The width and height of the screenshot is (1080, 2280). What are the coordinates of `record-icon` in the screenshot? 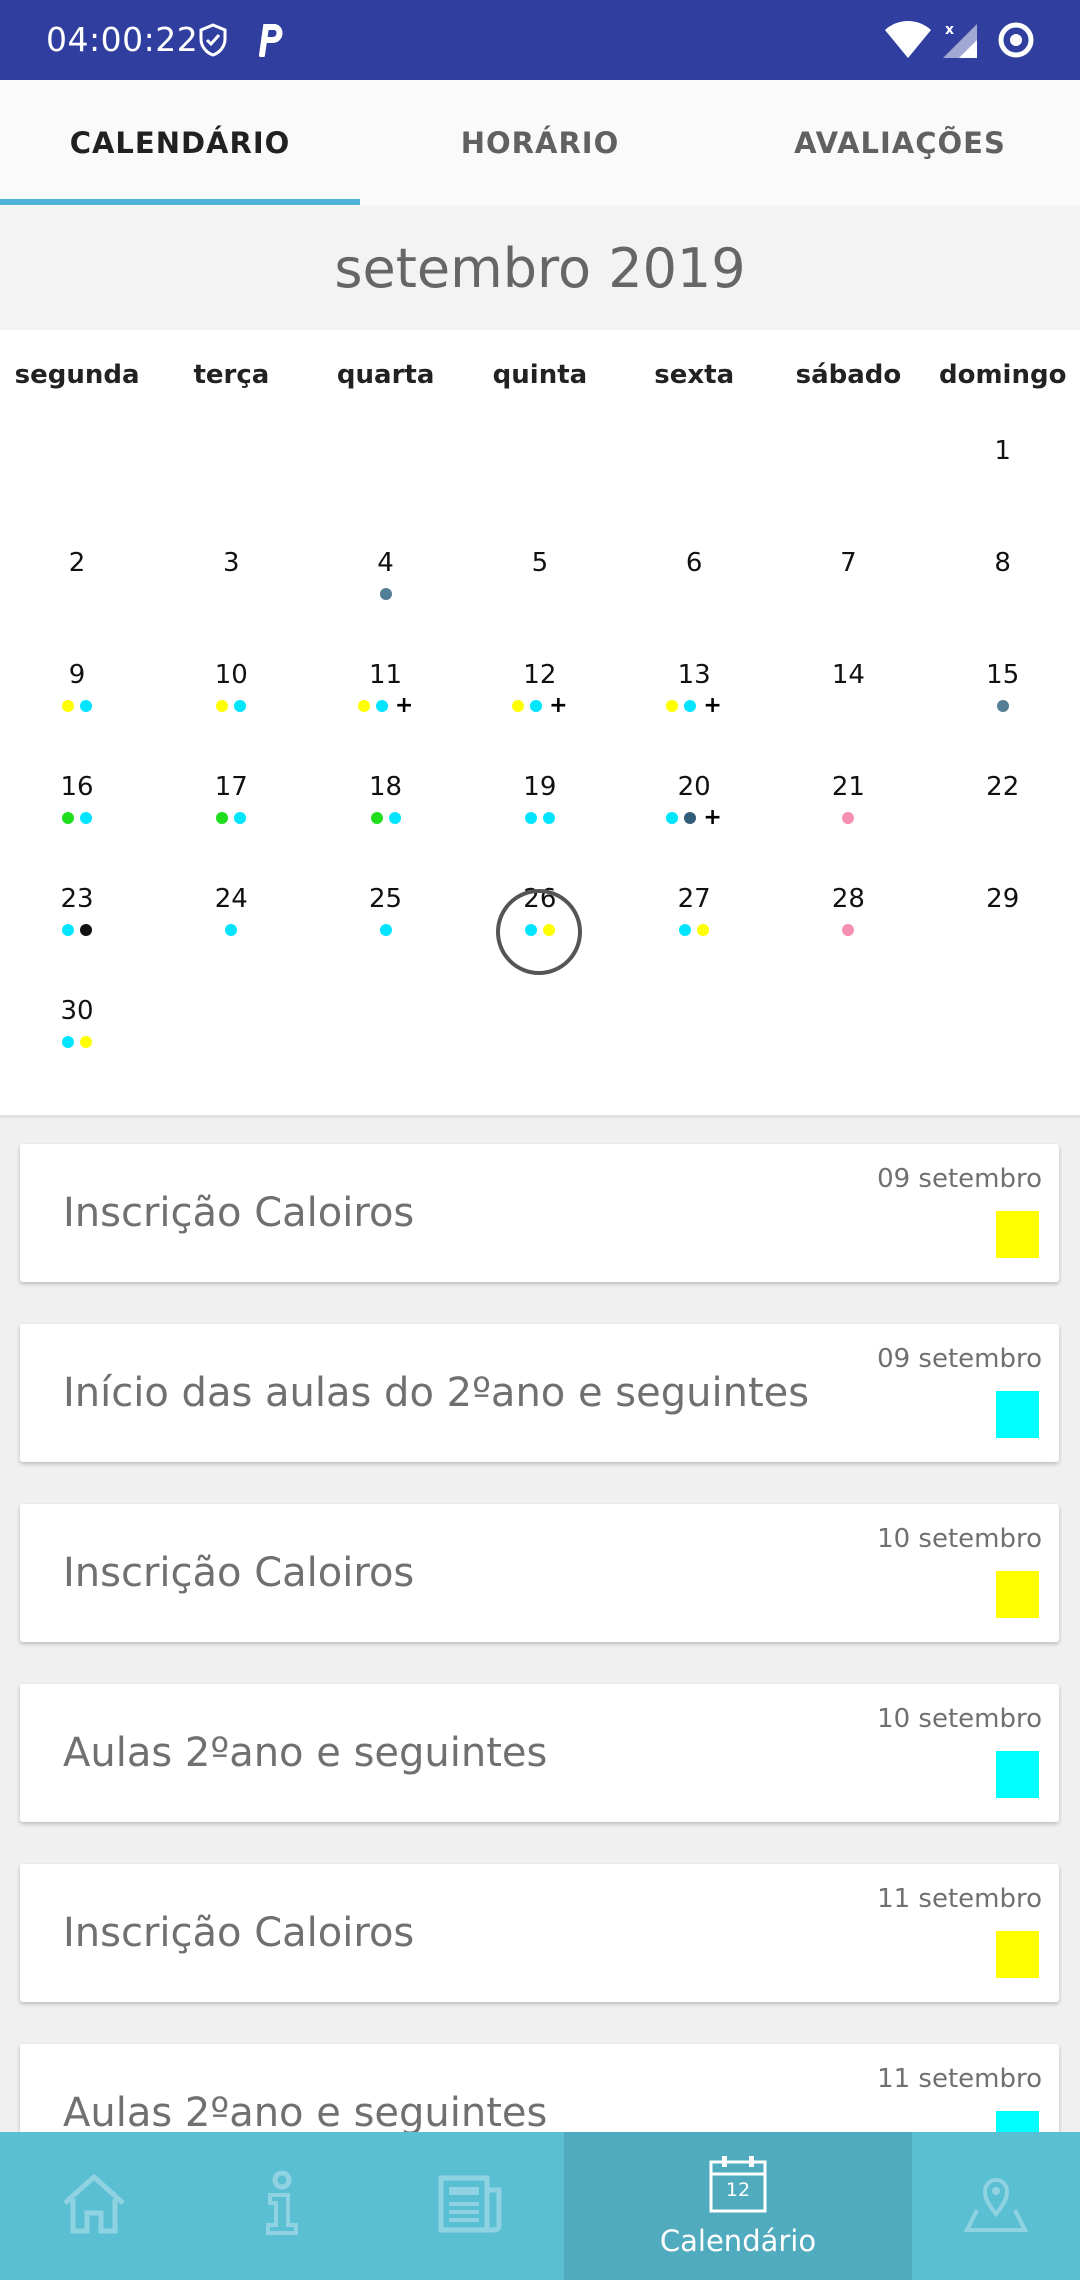 It's located at (1016, 40).